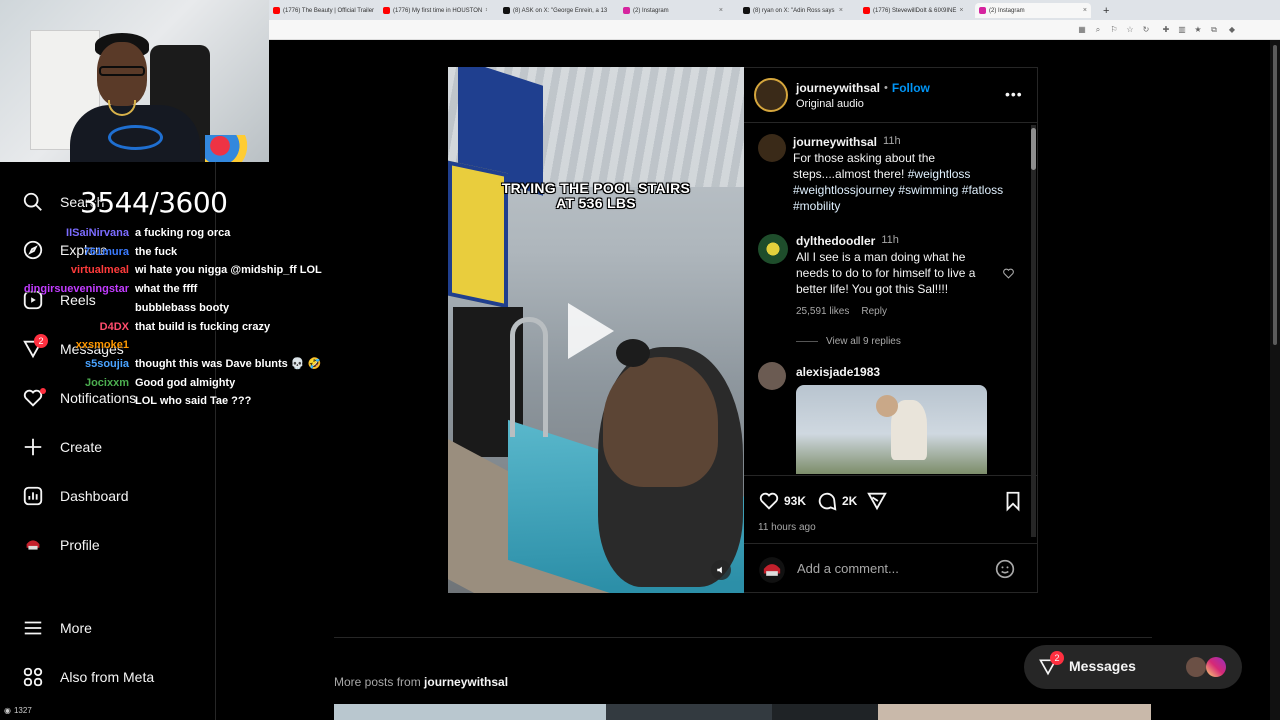 The image size is (1280, 720). Describe the element at coordinates (787, 527) in the screenshot. I see `post-timestamp: 11 hours ago` at that location.